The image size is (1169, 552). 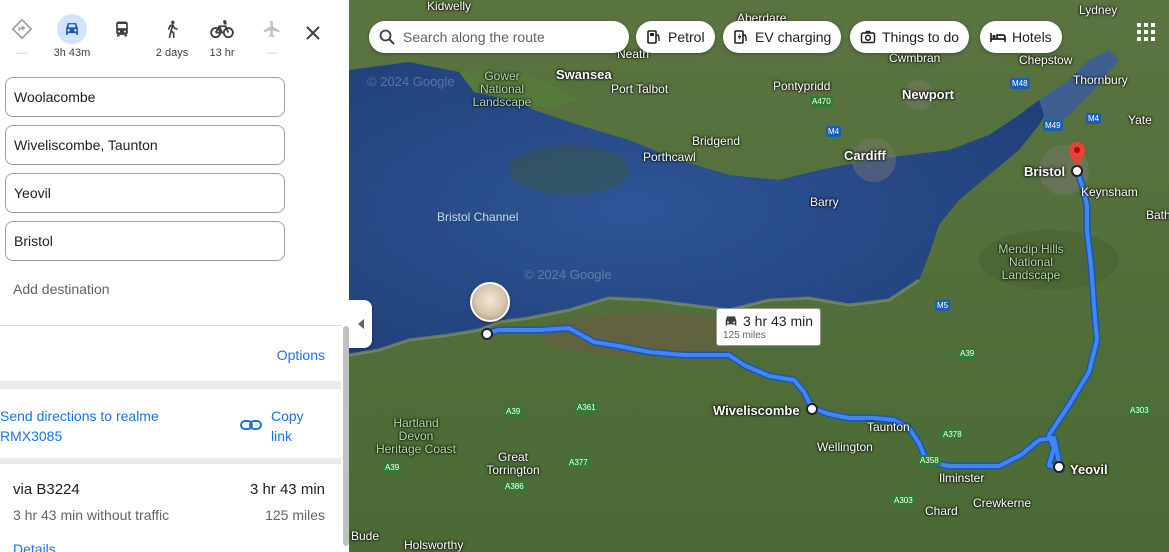 I want to click on chevron-left-icon, so click(x=360, y=324).